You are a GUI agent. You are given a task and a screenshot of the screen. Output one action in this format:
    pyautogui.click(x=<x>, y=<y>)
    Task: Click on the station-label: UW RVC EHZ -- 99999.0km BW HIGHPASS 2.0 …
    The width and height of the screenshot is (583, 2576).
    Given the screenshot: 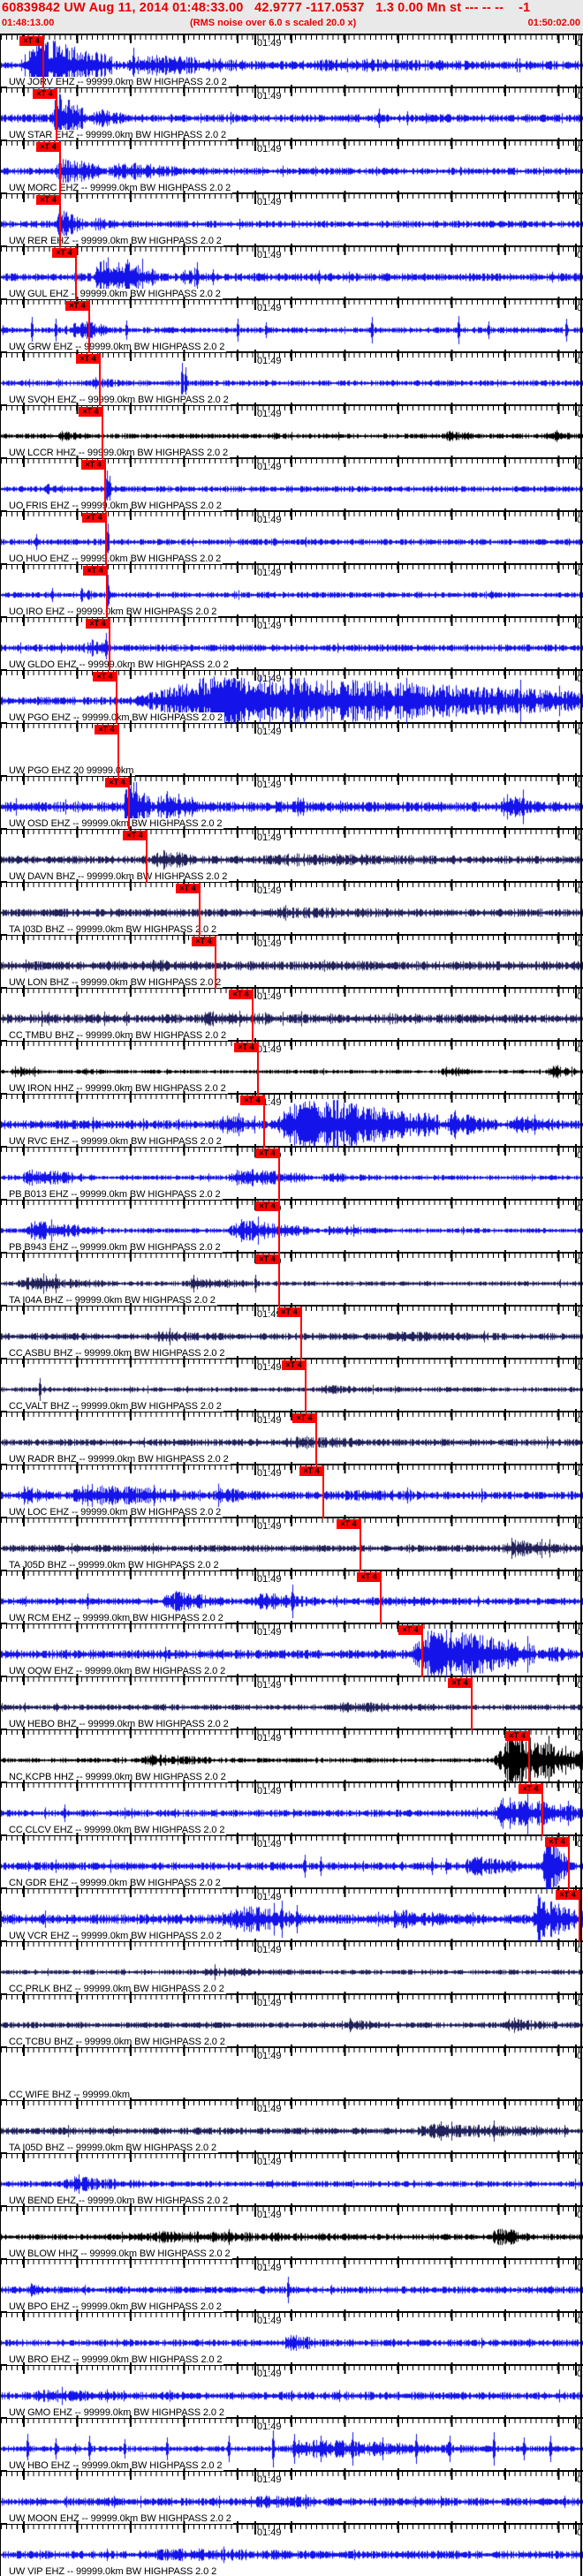 What is the action you would take?
    pyautogui.click(x=115, y=1142)
    